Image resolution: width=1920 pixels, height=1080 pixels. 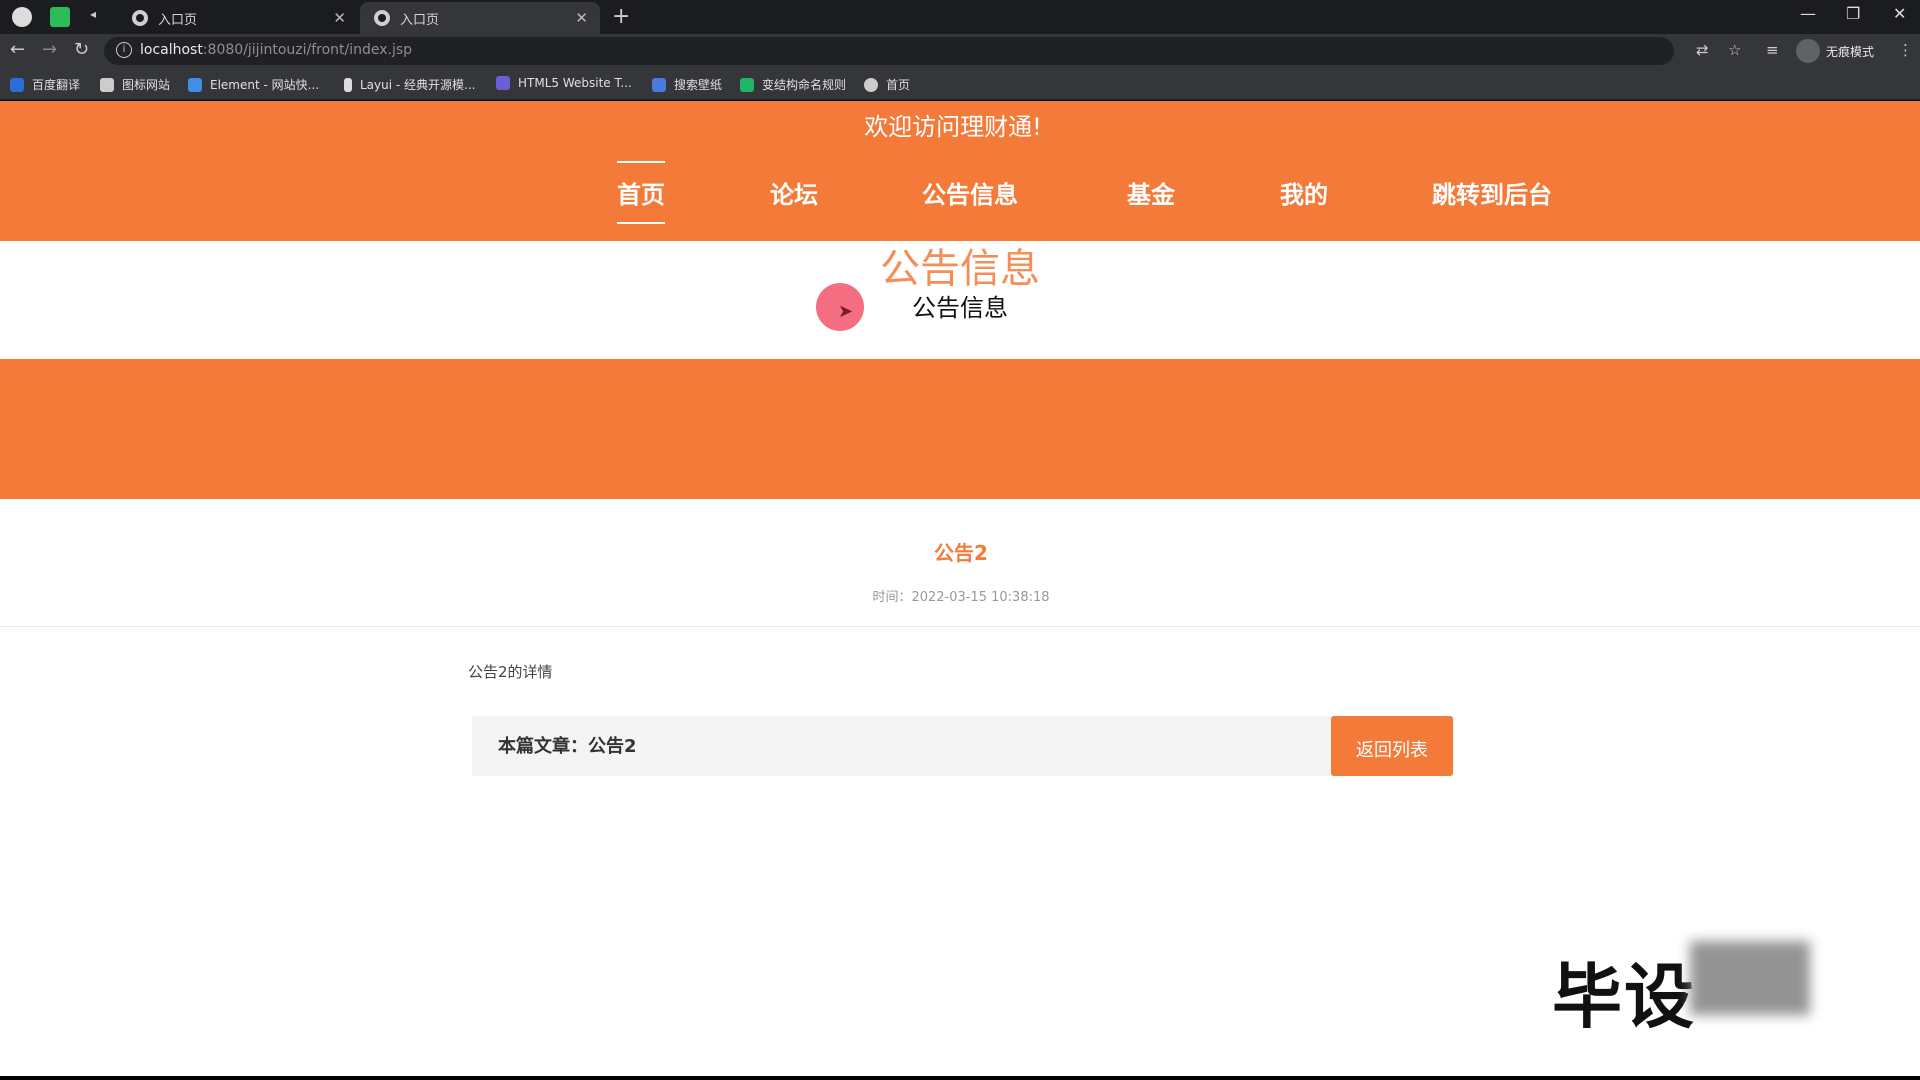 I want to click on welcome-text: 欢迎访问理财通!, so click(x=953, y=127).